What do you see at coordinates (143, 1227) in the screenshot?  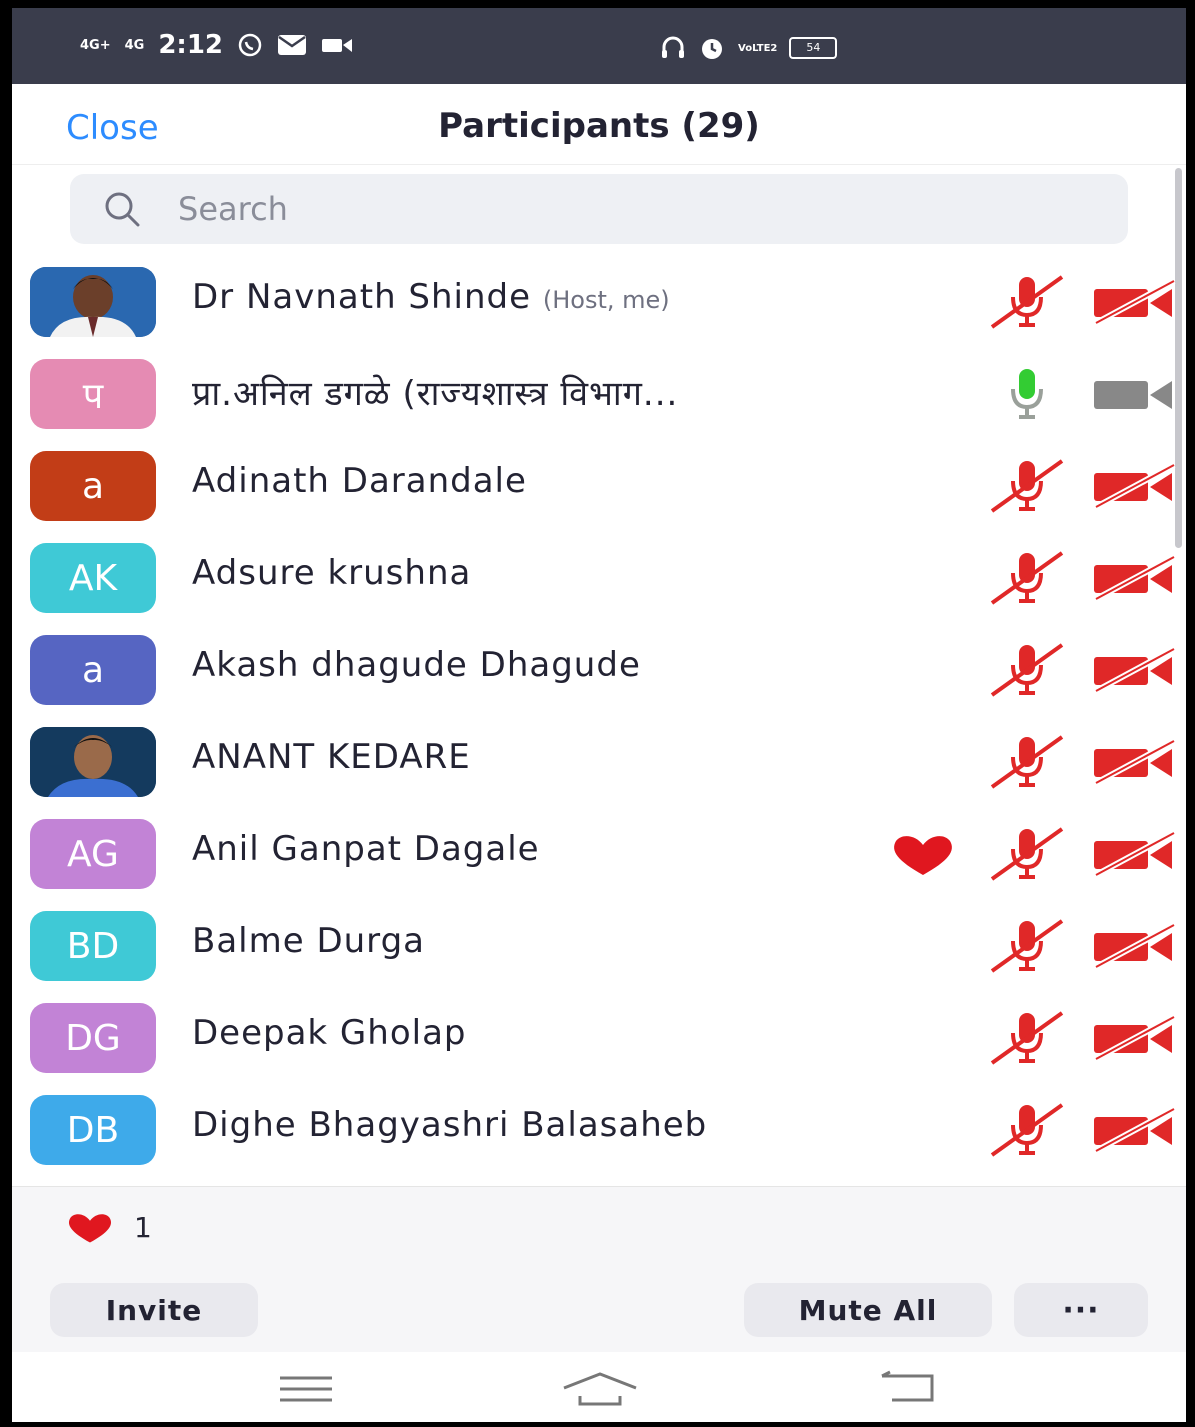 I see `reaction-count: 1` at bounding box center [143, 1227].